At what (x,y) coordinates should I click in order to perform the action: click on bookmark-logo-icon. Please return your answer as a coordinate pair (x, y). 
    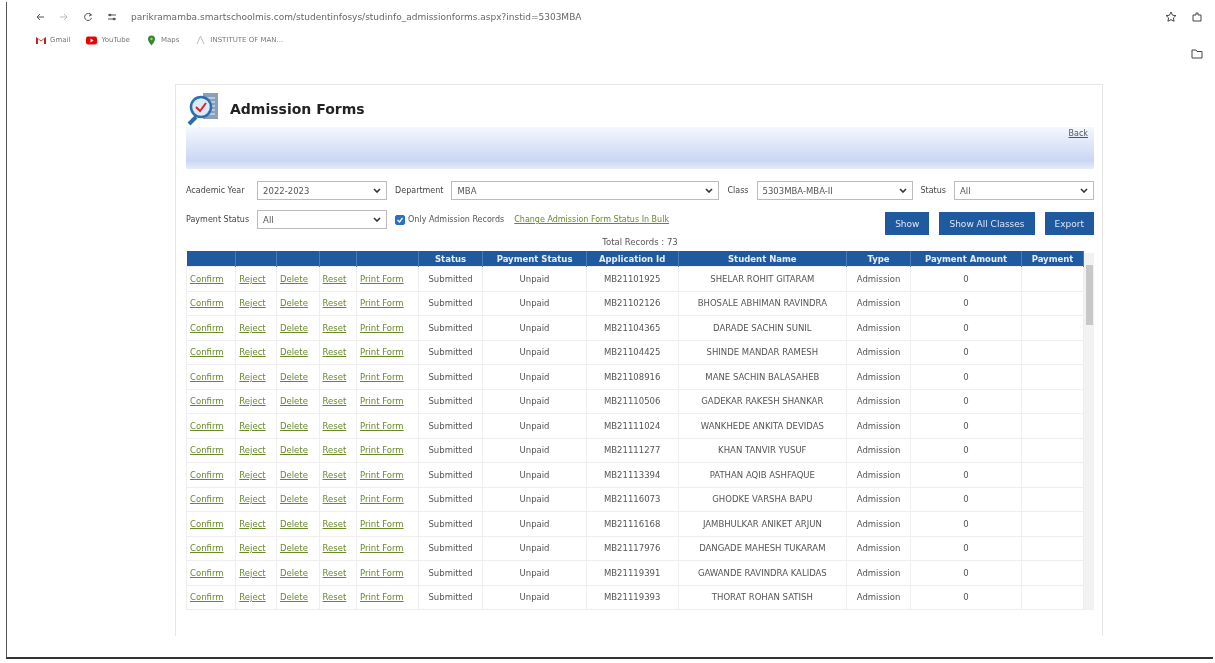
    Looking at the image, I should click on (201, 40).